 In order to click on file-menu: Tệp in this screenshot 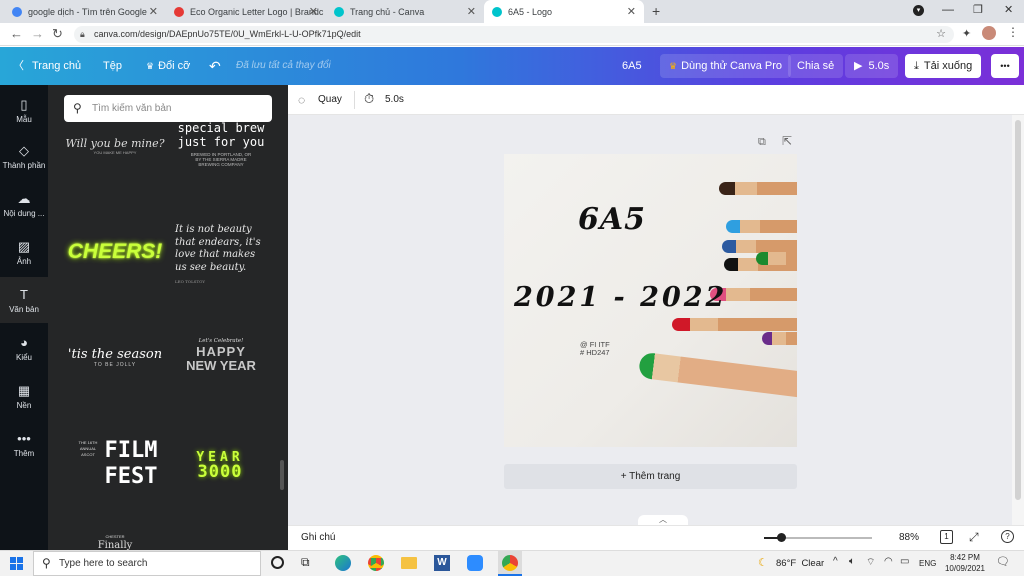, I will do `click(112, 66)`.